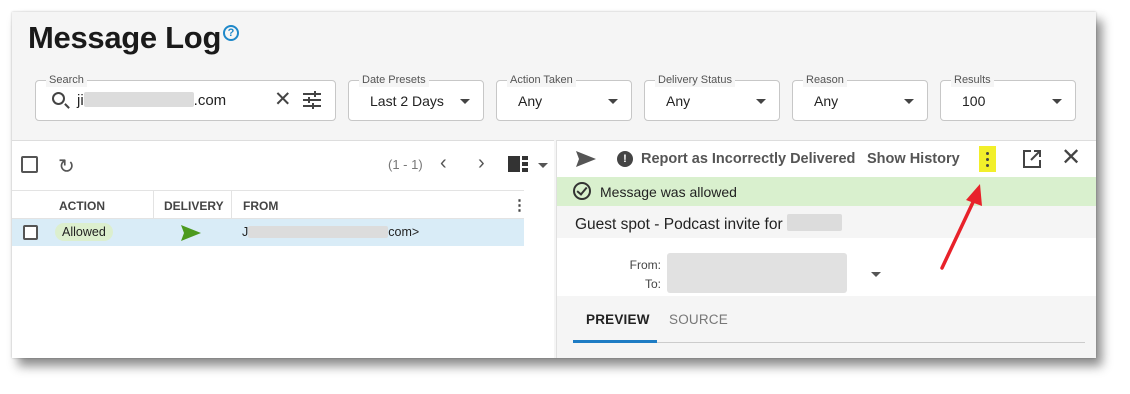 This screenshot has height=394, width=1130. What do you see at coordinates (404, 232) in the screenshot?
I see `from-suffix: com>` at bounding box center [404, 232].